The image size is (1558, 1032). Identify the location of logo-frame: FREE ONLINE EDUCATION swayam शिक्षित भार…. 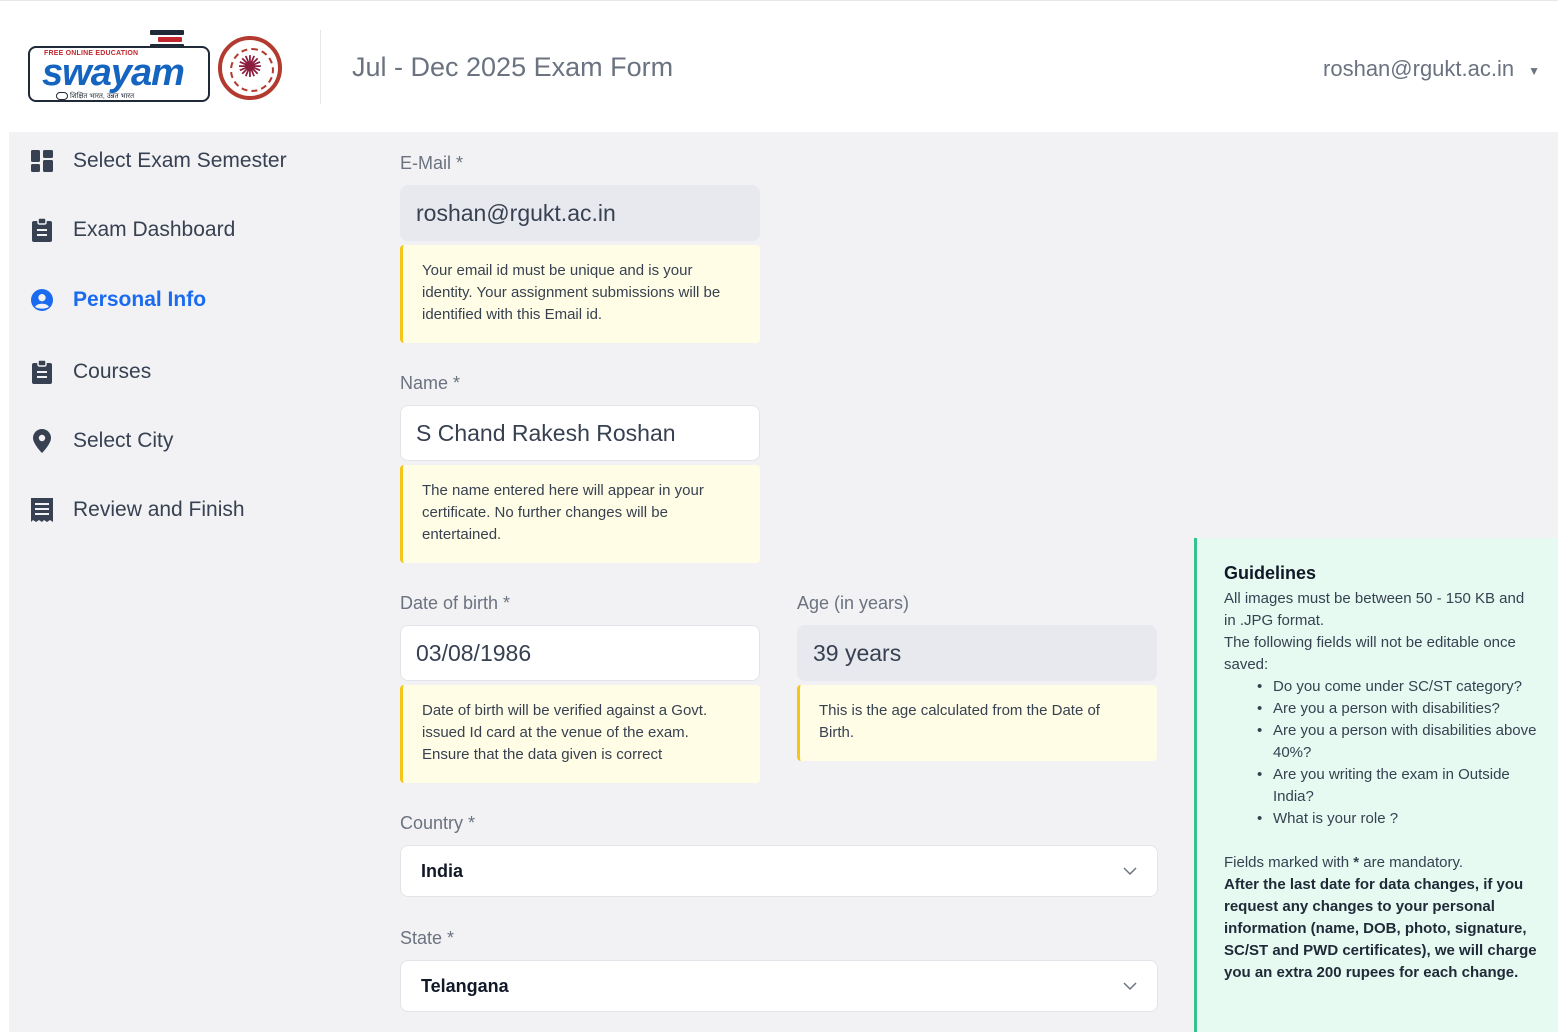
(119, 74).